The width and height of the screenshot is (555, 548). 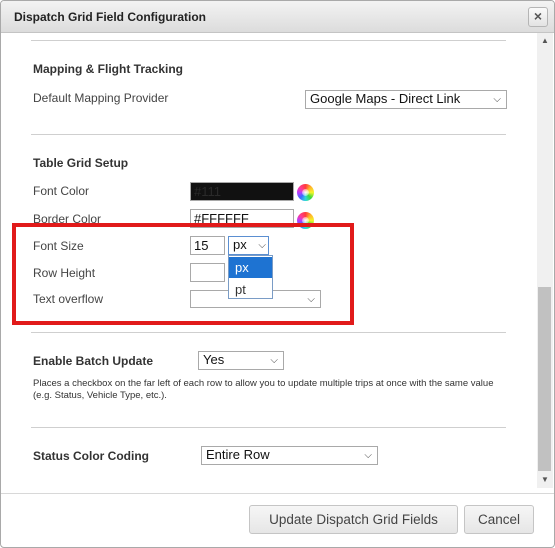 I want to click on update-dispatch-grid-fields-button: Update Dispatch Grid Fields, so click(x=353, y=519).